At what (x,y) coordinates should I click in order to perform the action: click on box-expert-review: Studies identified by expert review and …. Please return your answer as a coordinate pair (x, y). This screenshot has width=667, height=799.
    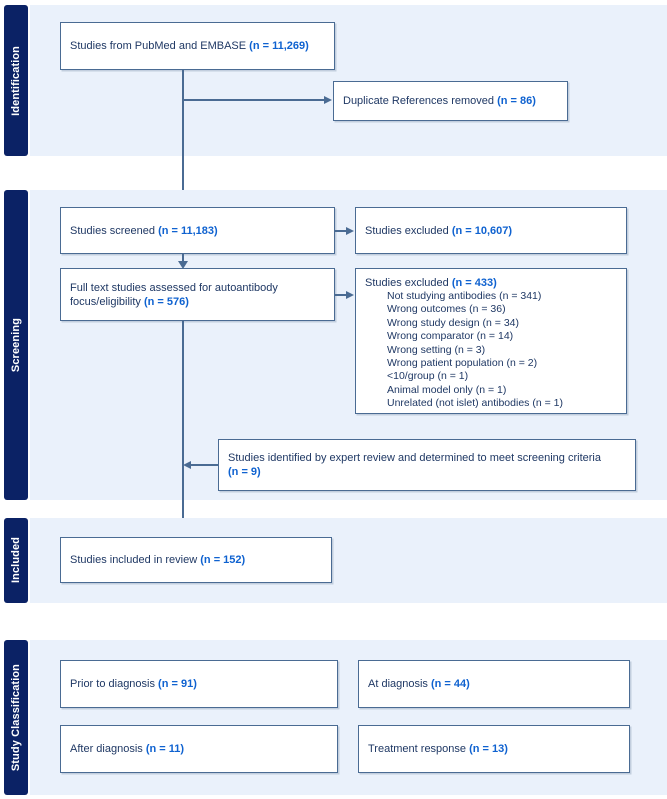
    Looking at the image, I should click on (427, 465).